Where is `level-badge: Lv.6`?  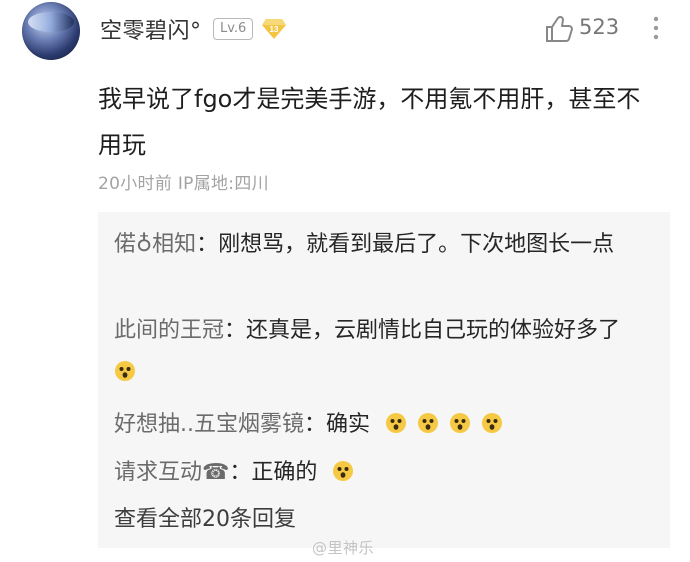
level-badge: Lv.6 is located at coordinates (233, 29).